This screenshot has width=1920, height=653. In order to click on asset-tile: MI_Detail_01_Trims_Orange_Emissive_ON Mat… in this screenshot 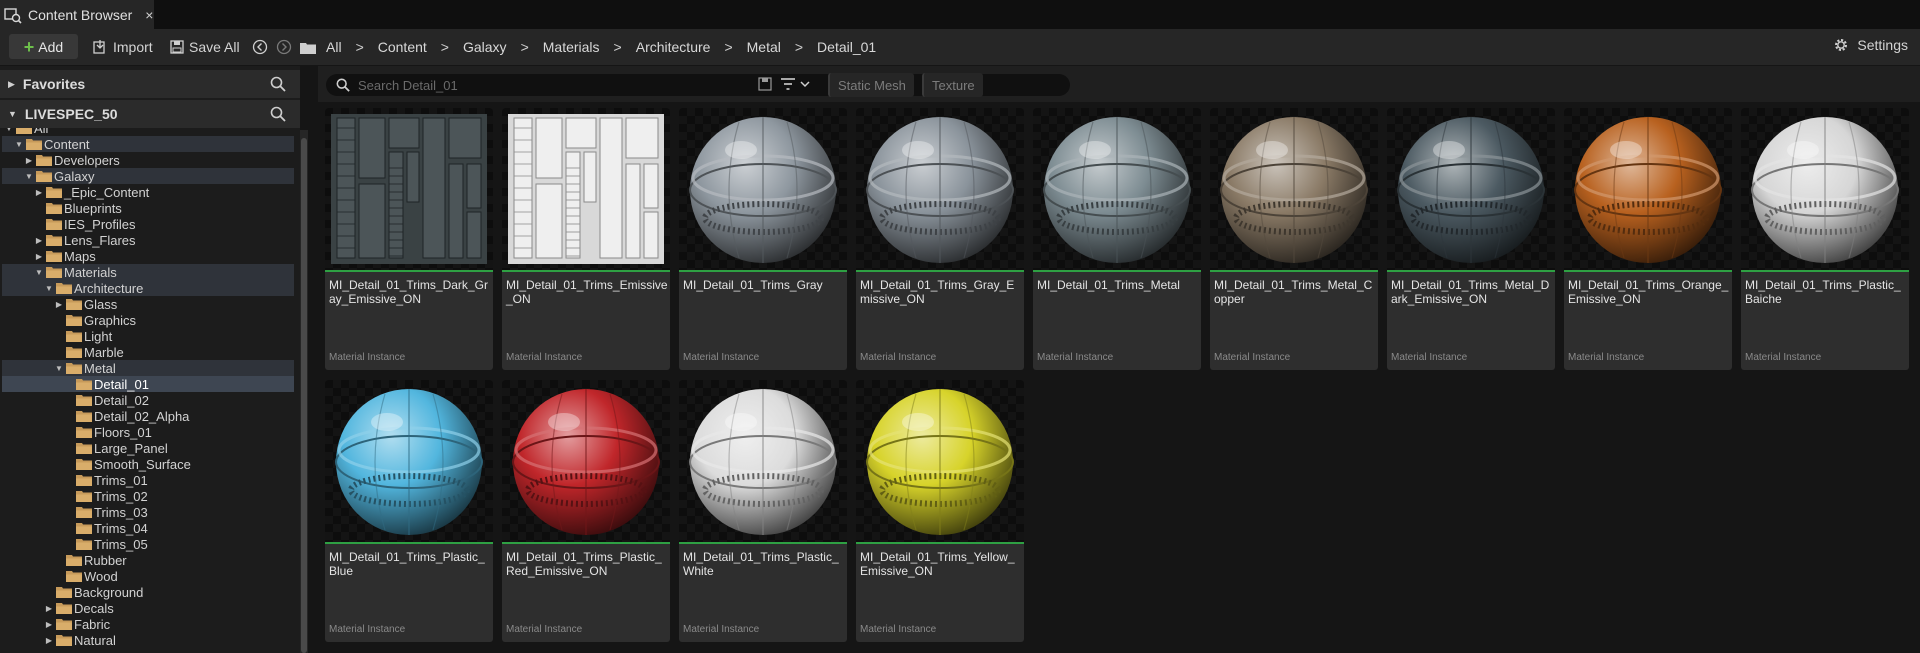, I will do `click(1648, 239)`.